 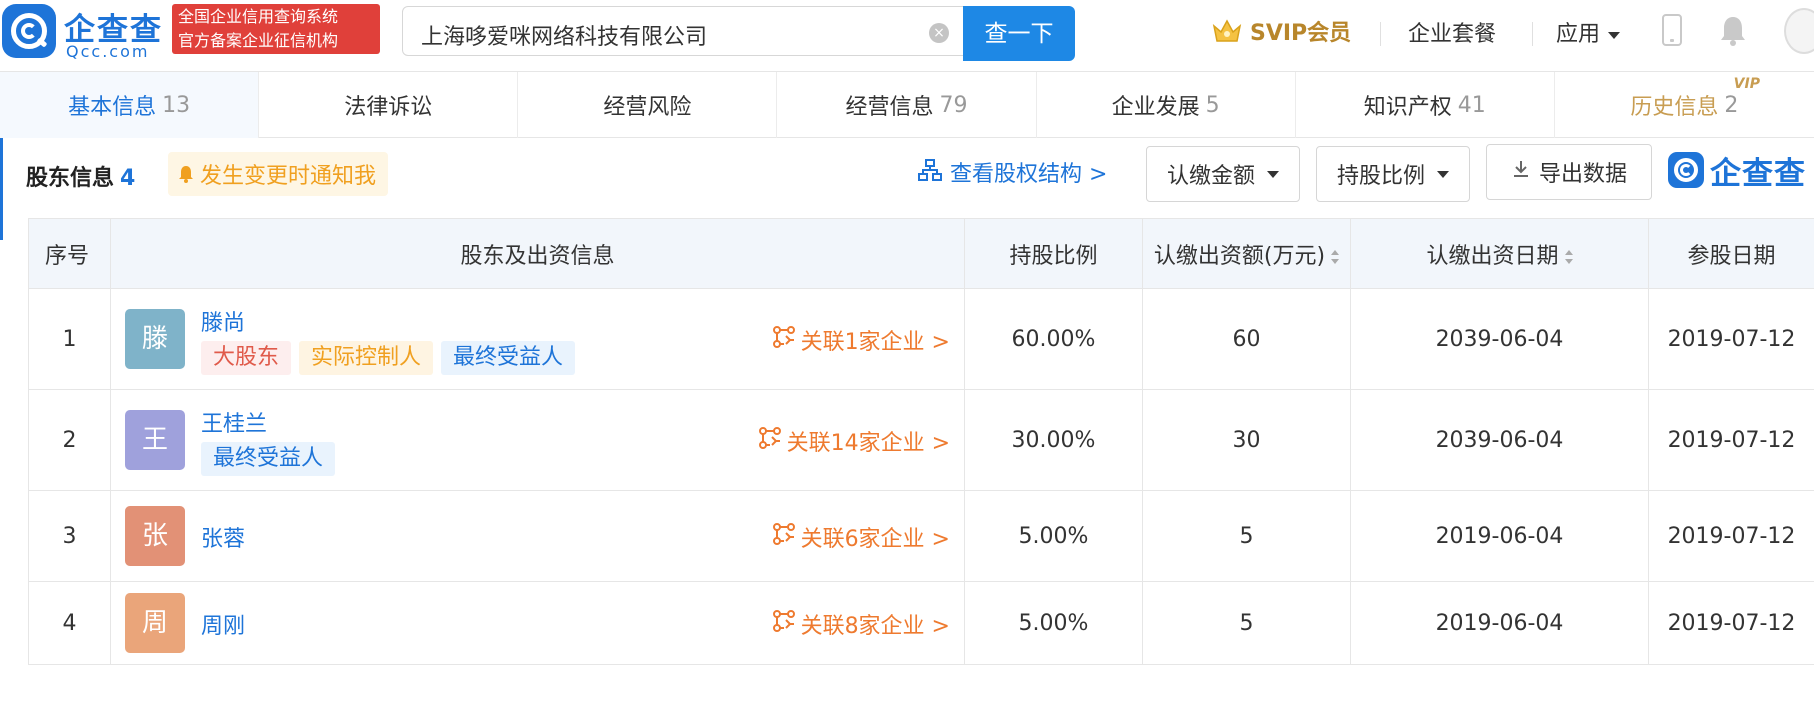 What do you see at coordinates (1578, 34) in the screenshot?
I see `nav-apps-label: 应用` at bounding box center [1578, 34].